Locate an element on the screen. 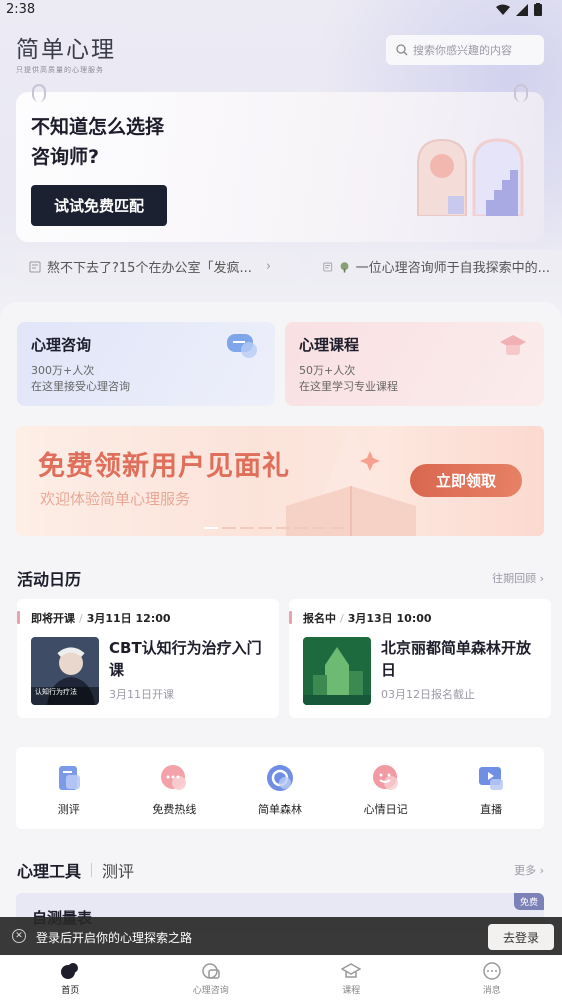 Image resolution: width=562 pixels, height=1003 pixels. consult-icon is located at coordinates (211, 971).